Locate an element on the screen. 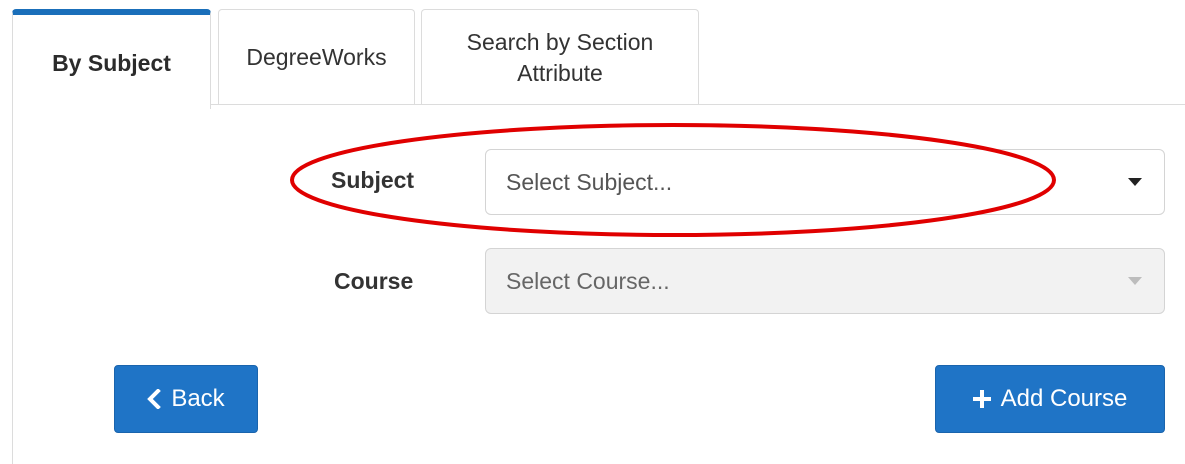 The width and height of the screenshot is (1185, 464). add-course-button: Add Course is located at coordinates (1050, 399).